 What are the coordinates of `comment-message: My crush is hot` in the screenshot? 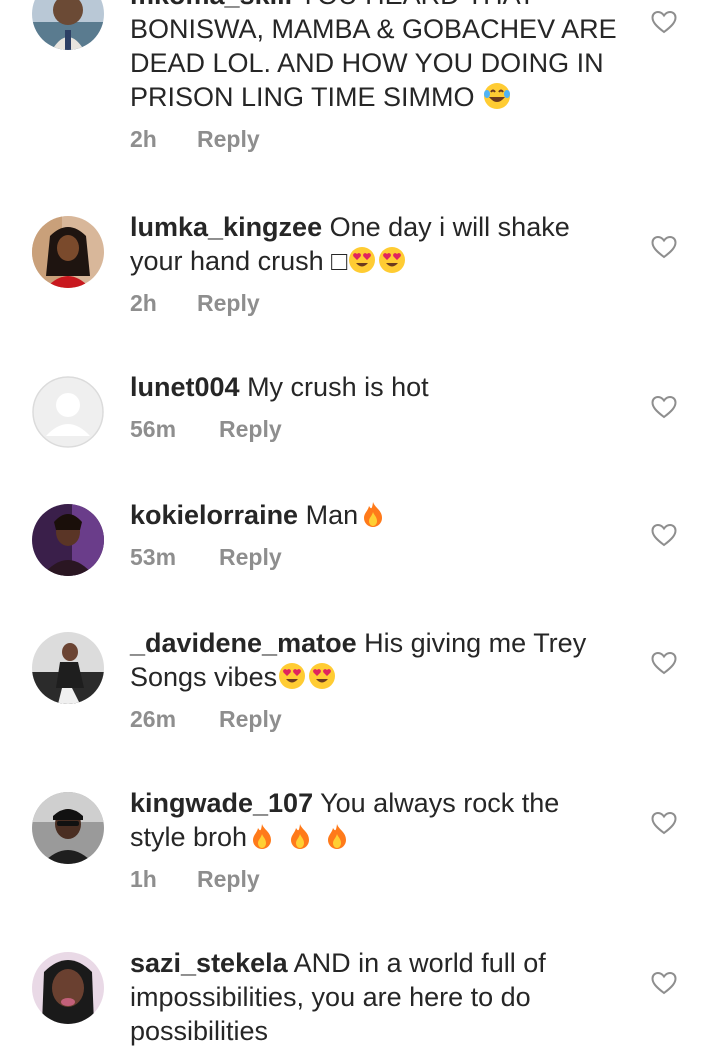 It's located at (338, 387).